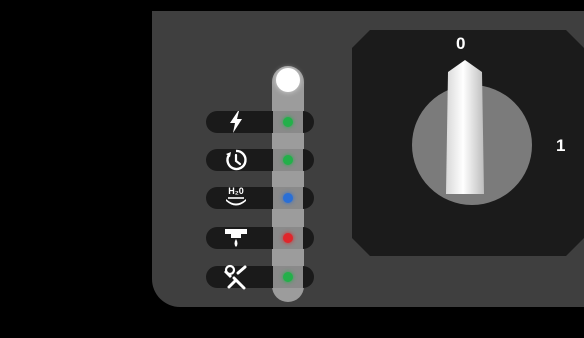 This screenshot has height=338, width=584. Describe the element at coordinates (288, 80) in the screenshot. I see `top-status-lamp` at that location.